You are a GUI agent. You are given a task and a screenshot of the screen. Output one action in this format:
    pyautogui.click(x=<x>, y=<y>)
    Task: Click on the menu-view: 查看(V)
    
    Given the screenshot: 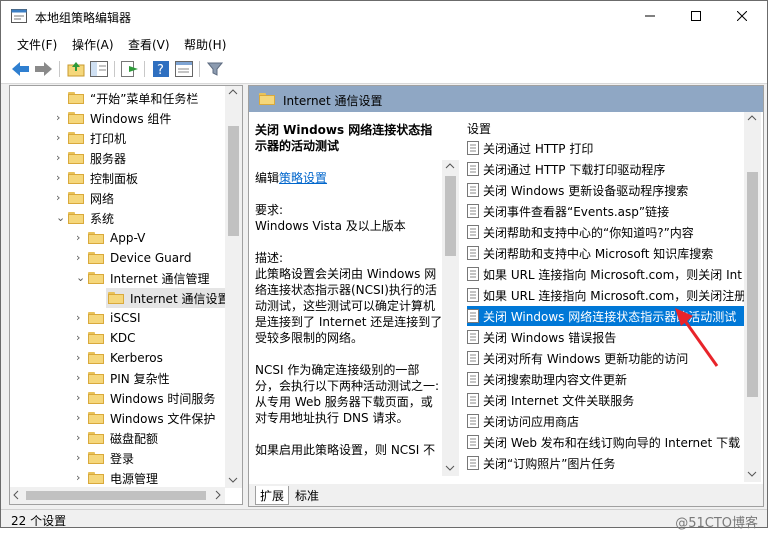 What is the action you would take?
    pyautogui.click(x=149, y=44)
    